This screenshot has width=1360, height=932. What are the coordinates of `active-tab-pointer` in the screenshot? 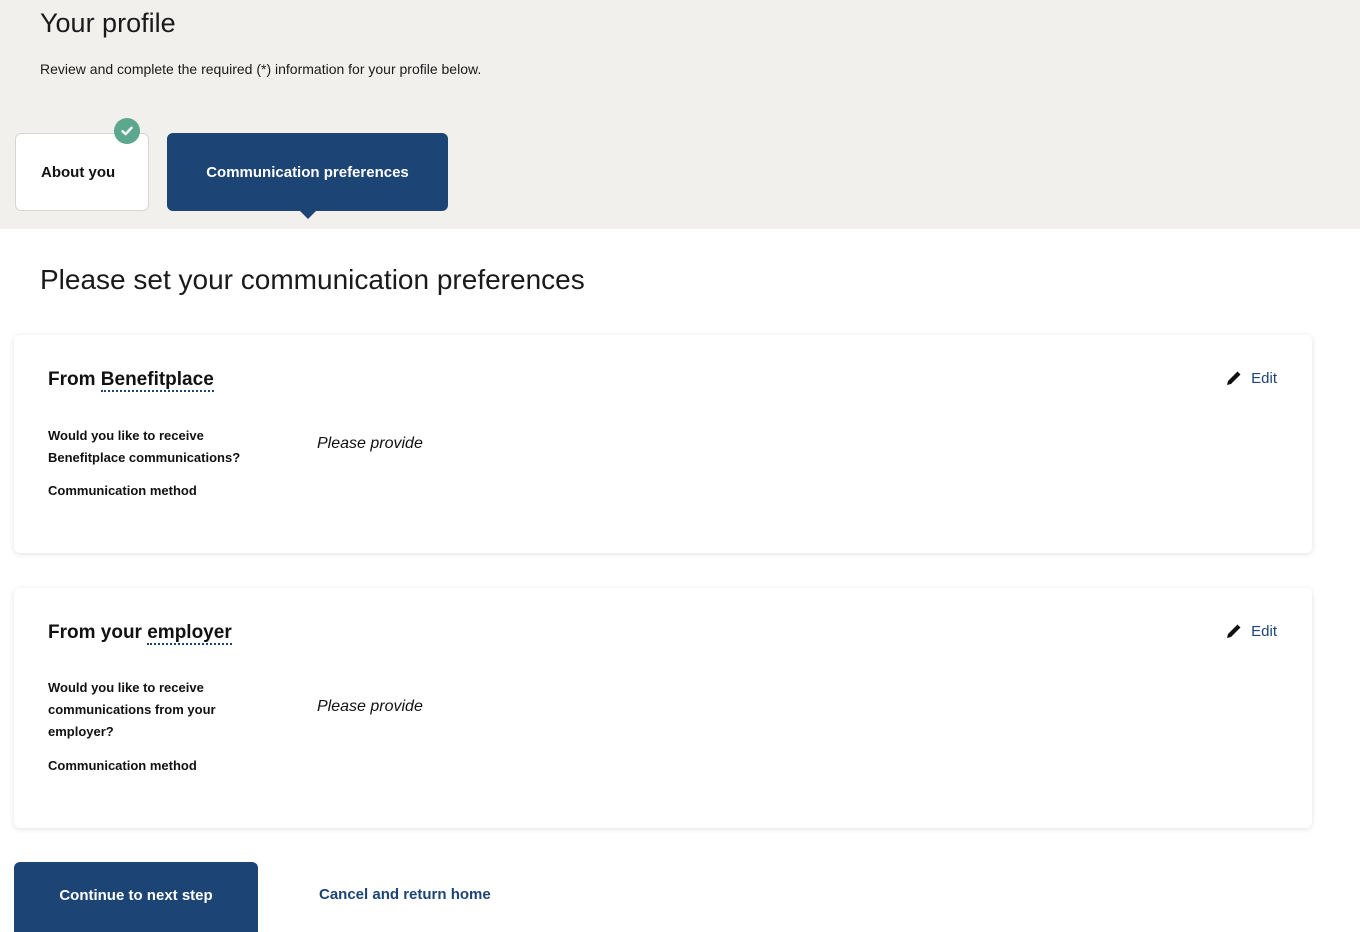 It's located at (308, 215).